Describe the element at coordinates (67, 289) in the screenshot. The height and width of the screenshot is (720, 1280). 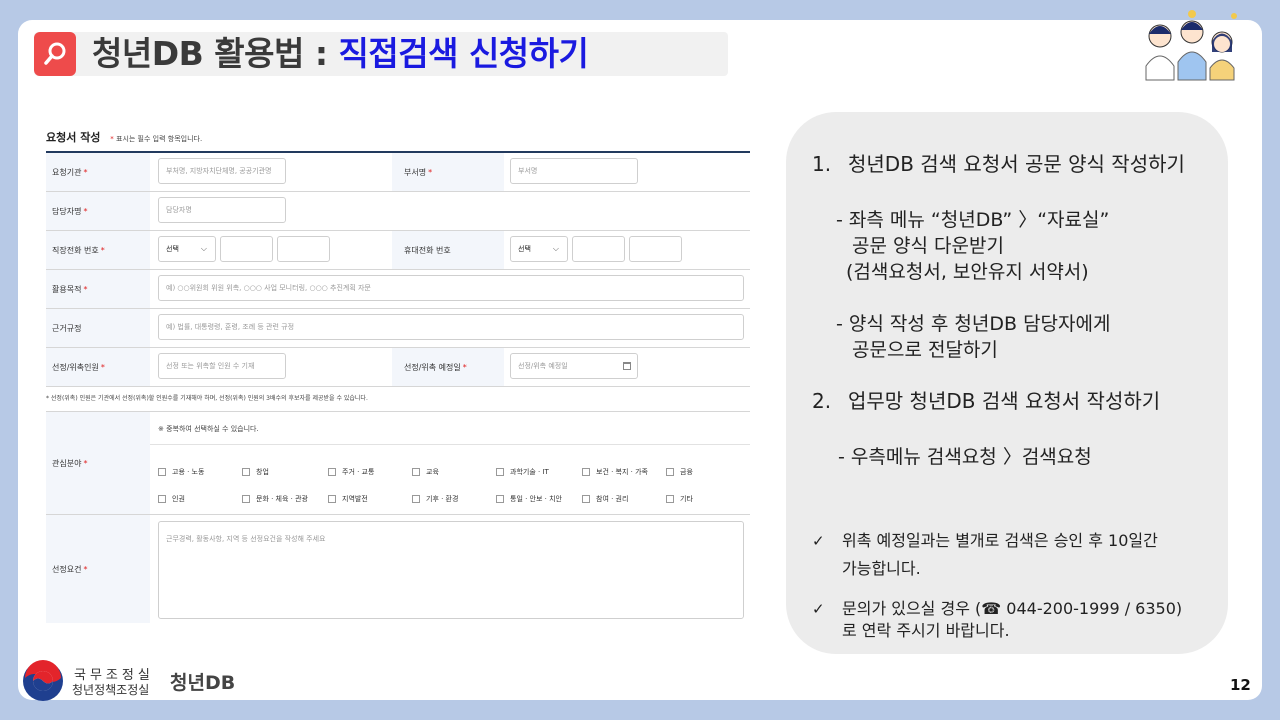
I see `purpose-label-text: 활용목적` at that location.